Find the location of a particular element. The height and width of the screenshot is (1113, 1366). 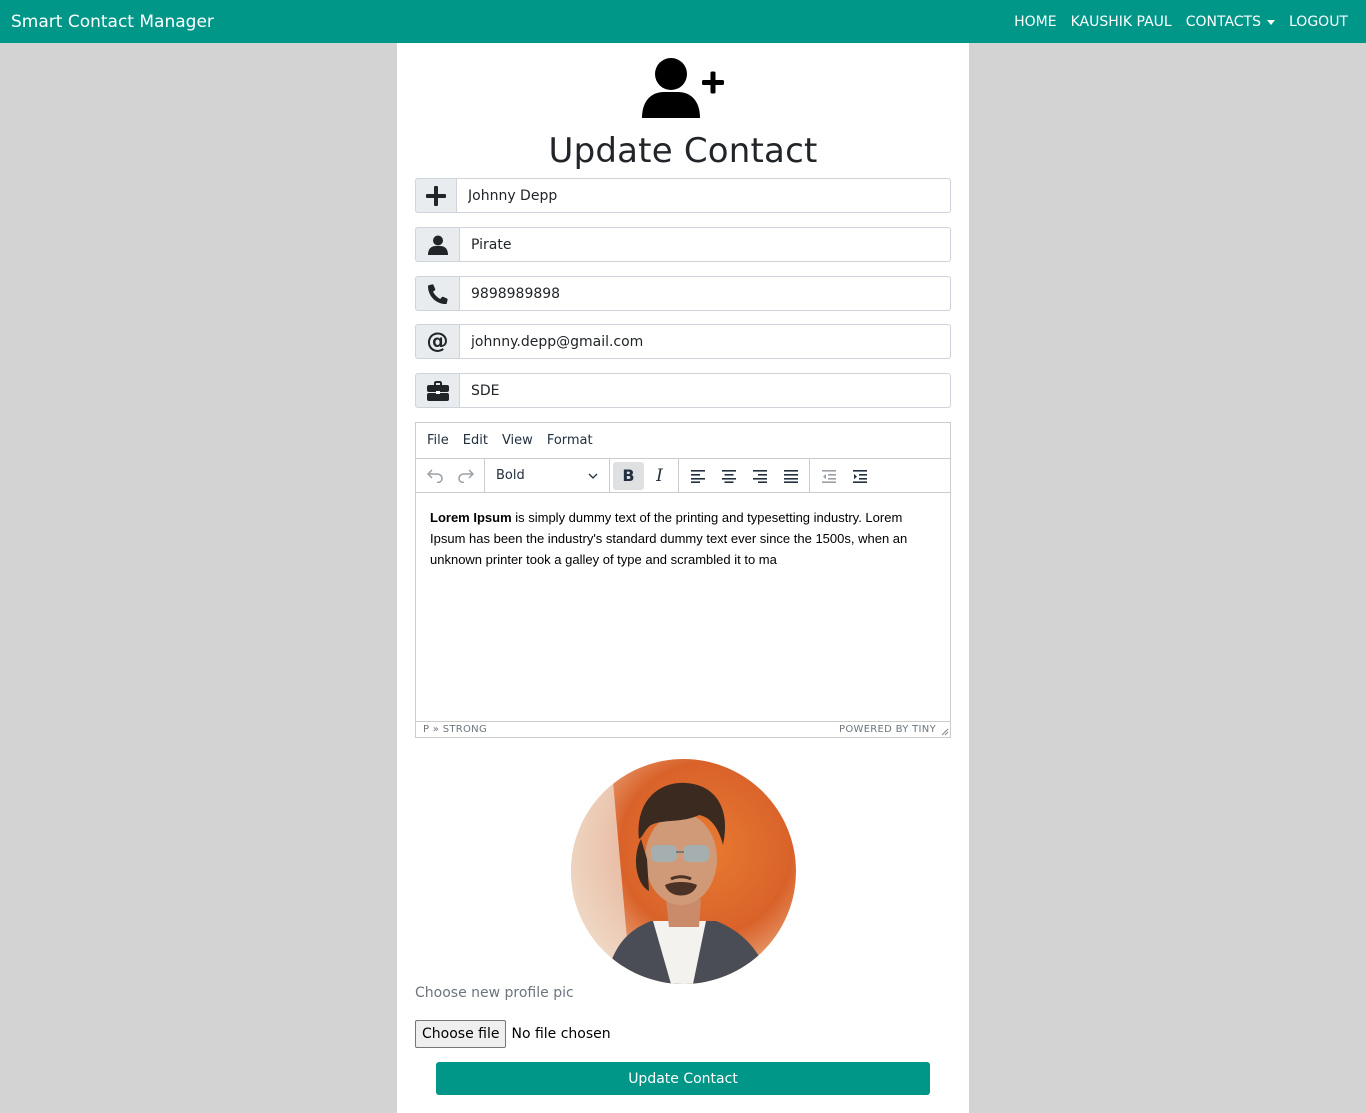

plus-icon is located at coordinates (436, 195).